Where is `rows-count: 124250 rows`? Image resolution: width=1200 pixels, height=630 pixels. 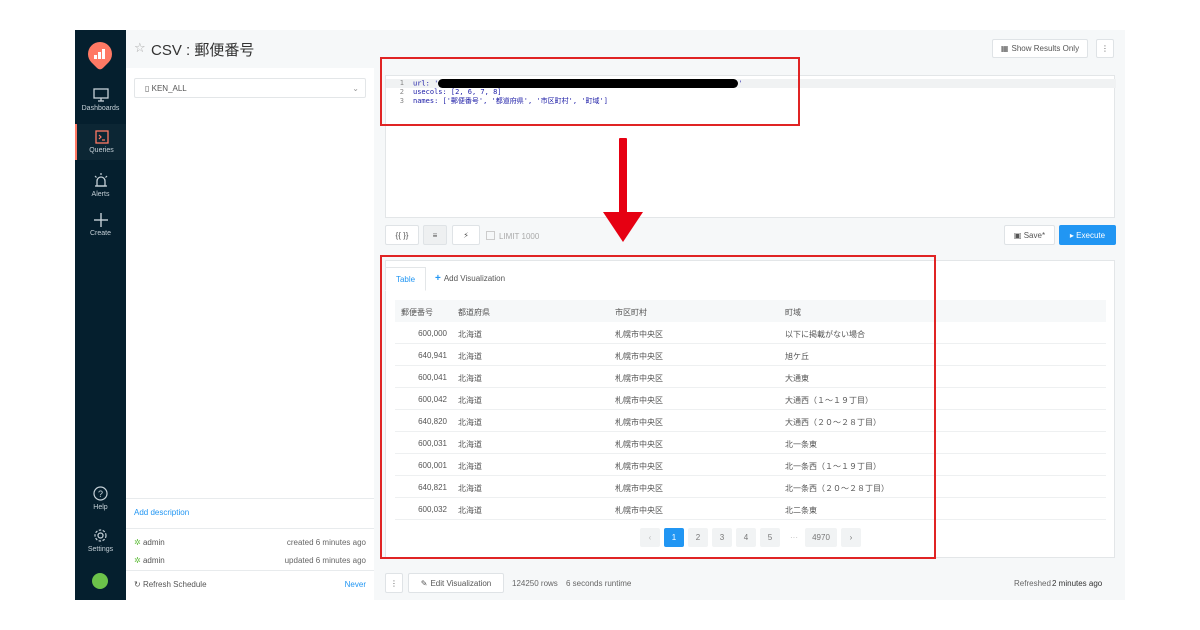 rows-count: 124250 rows is located at coordinates (535, 583).